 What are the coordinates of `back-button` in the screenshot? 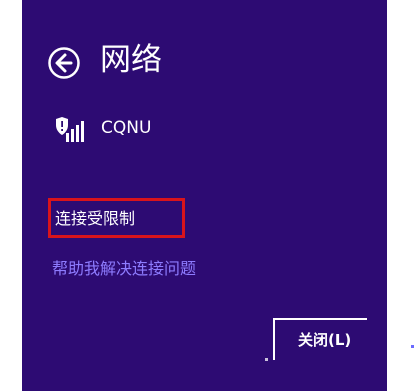 It's located at (64, 63).